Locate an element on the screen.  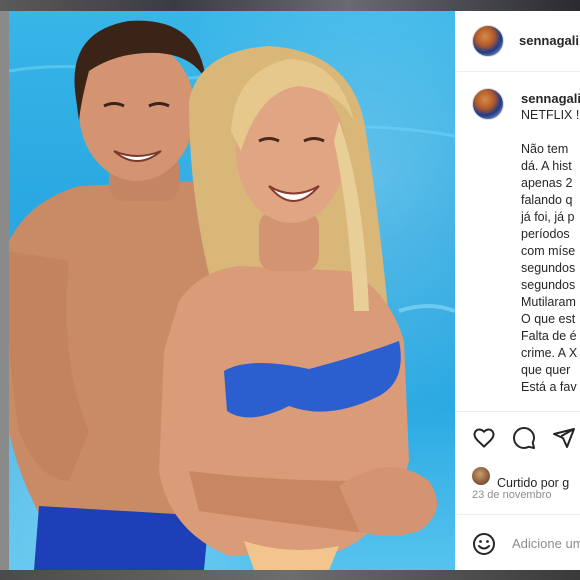
caption-line: crime. A X is located at coordinates (549, 353).